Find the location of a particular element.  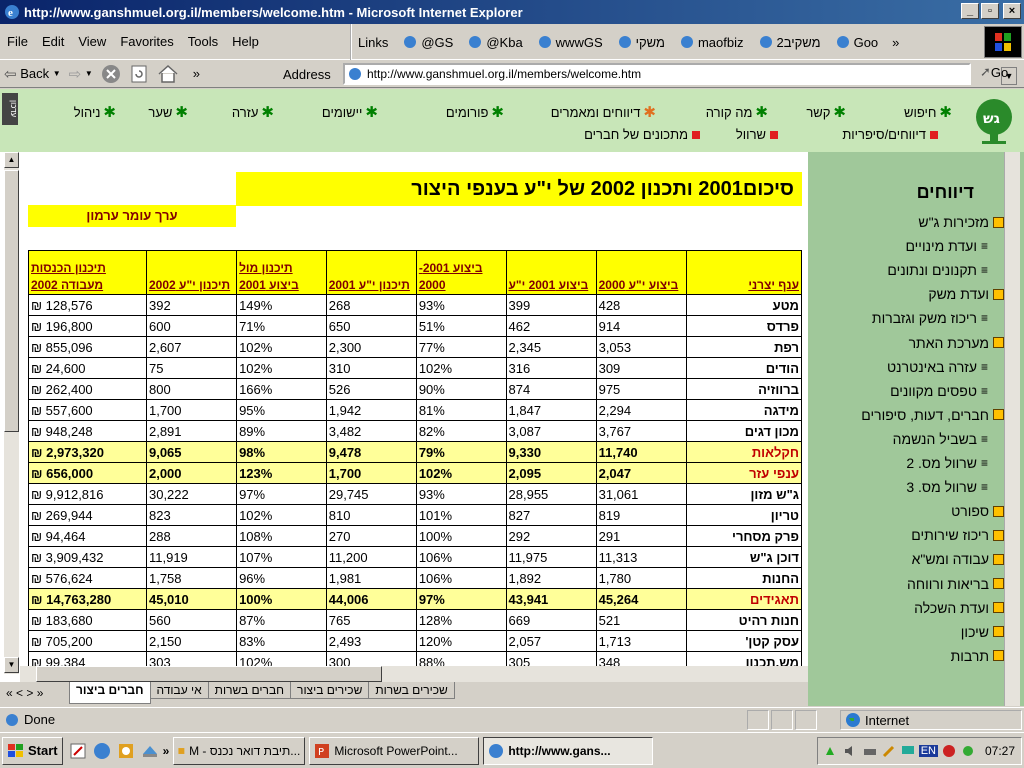

value-cell: 557,600 ₪ is located at coordinates (87, 410).